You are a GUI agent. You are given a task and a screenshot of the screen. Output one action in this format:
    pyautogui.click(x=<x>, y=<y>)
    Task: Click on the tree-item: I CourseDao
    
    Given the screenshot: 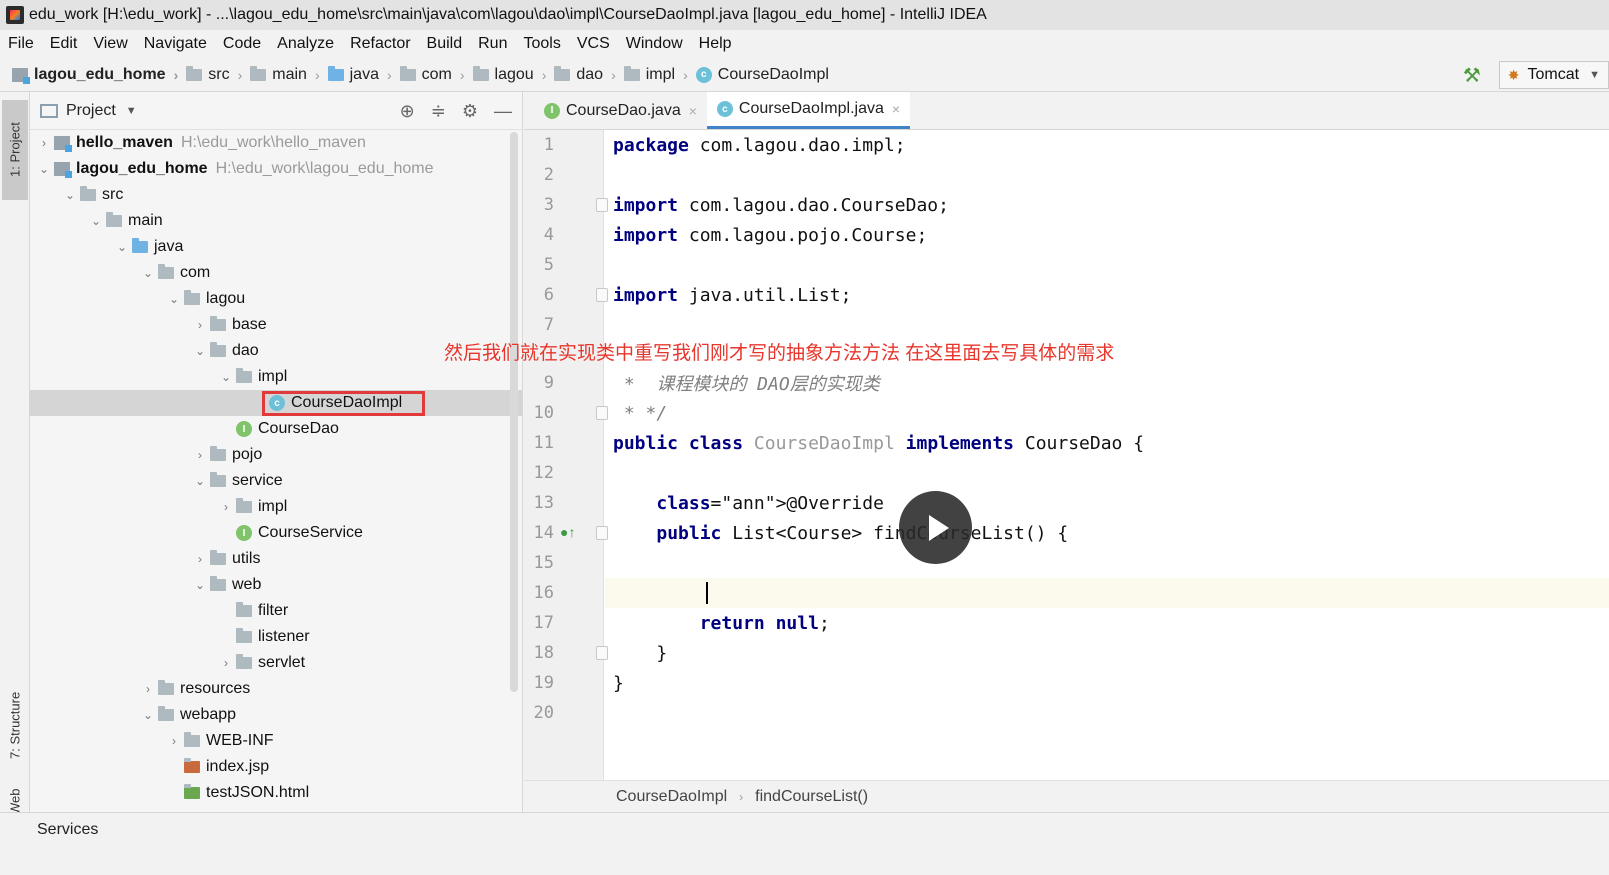 What is the action you would take?
    pyautogui.click(x=276, y=429)
    